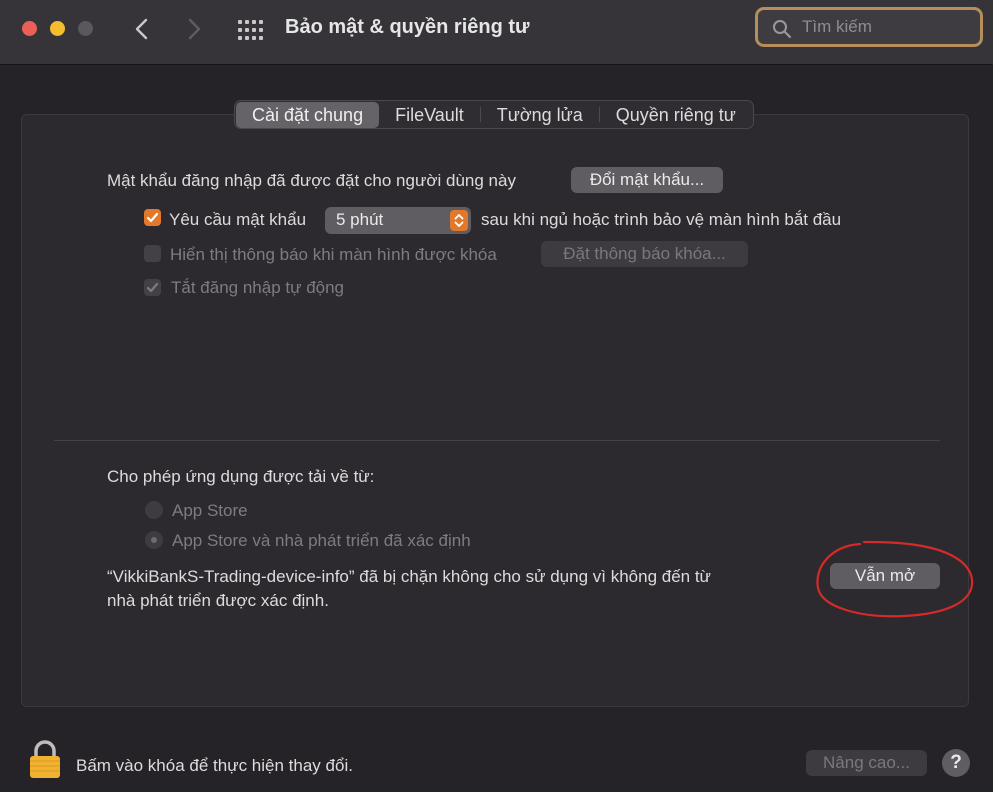 This screenshot has width=993, height=792. I want to click on show-all-button, so click(250, 30).